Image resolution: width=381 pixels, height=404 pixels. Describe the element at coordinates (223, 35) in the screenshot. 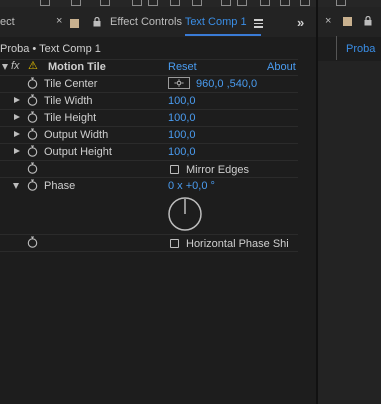

I see `active-tab-indicator` at that location.